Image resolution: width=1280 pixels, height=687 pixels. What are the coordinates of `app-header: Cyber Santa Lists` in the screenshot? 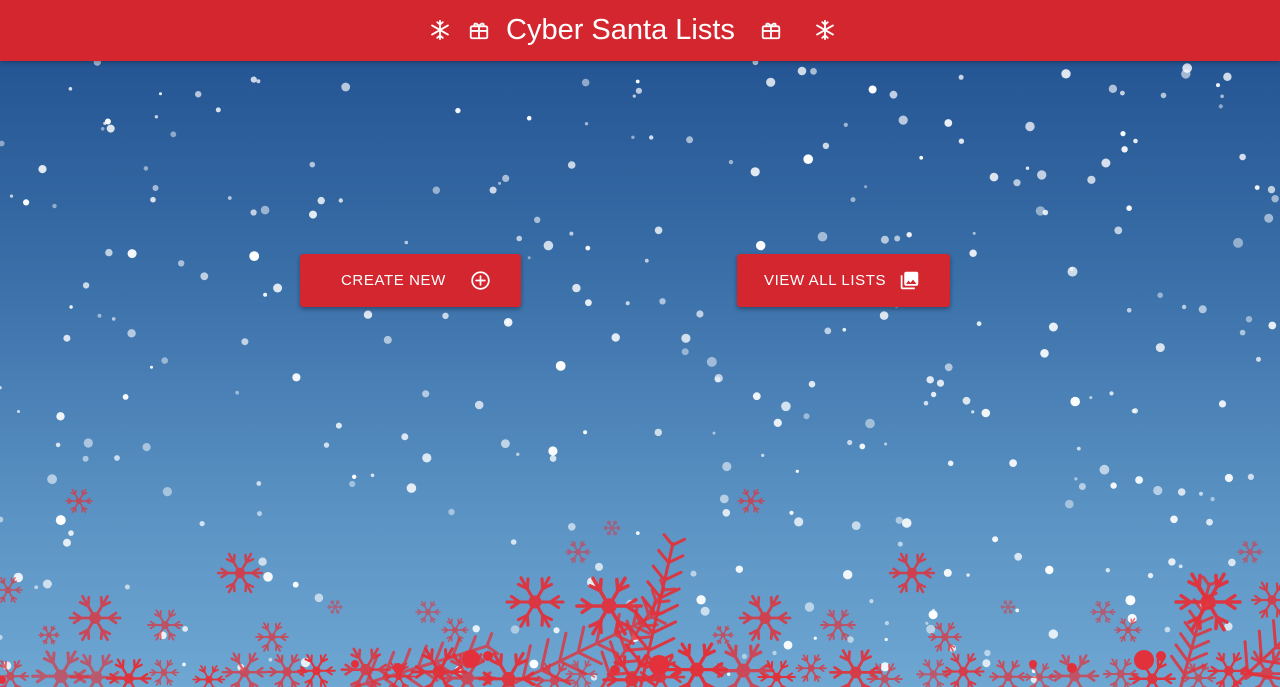 It's located at (640, 30).